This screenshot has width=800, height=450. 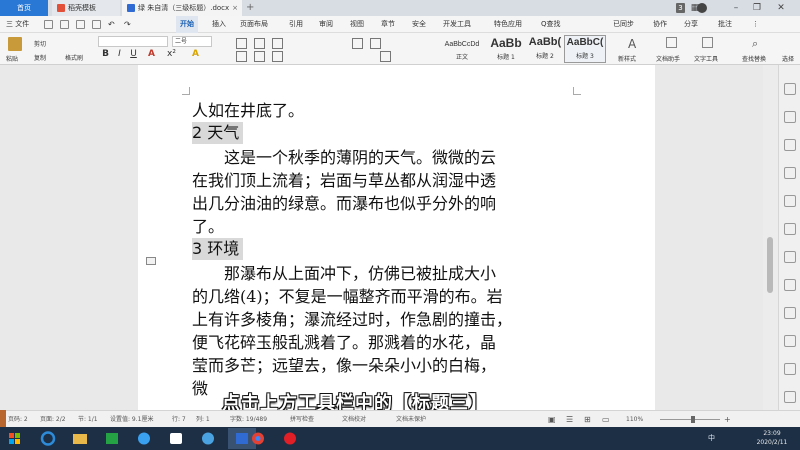 What do you see at coordinates (241, 43) in the screenshot?
I see `list-bullets-icon` at bounding box center [241, 43].